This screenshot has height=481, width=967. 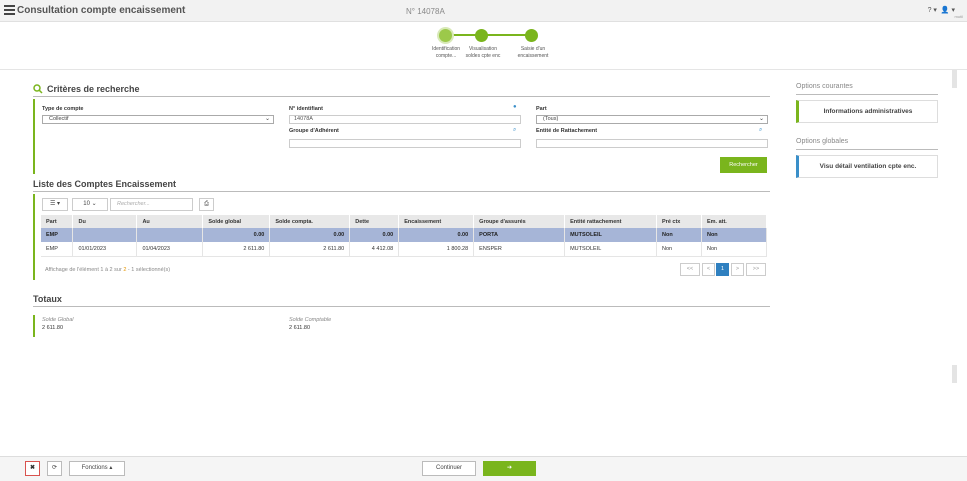 I want to click on informations-administratives-button: Informations administratives, so click(x=867, y=111).